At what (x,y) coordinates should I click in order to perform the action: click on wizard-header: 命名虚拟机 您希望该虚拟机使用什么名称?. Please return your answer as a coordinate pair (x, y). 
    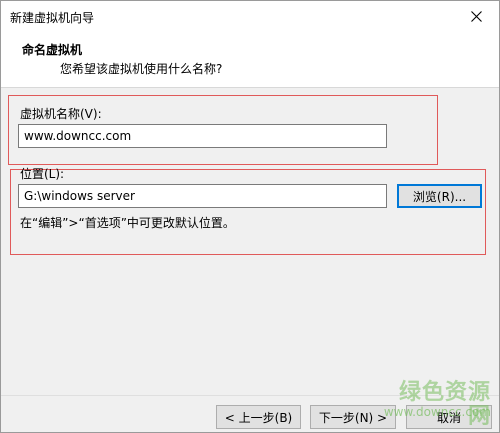
    Looking at the image, I should click on (250, 60).